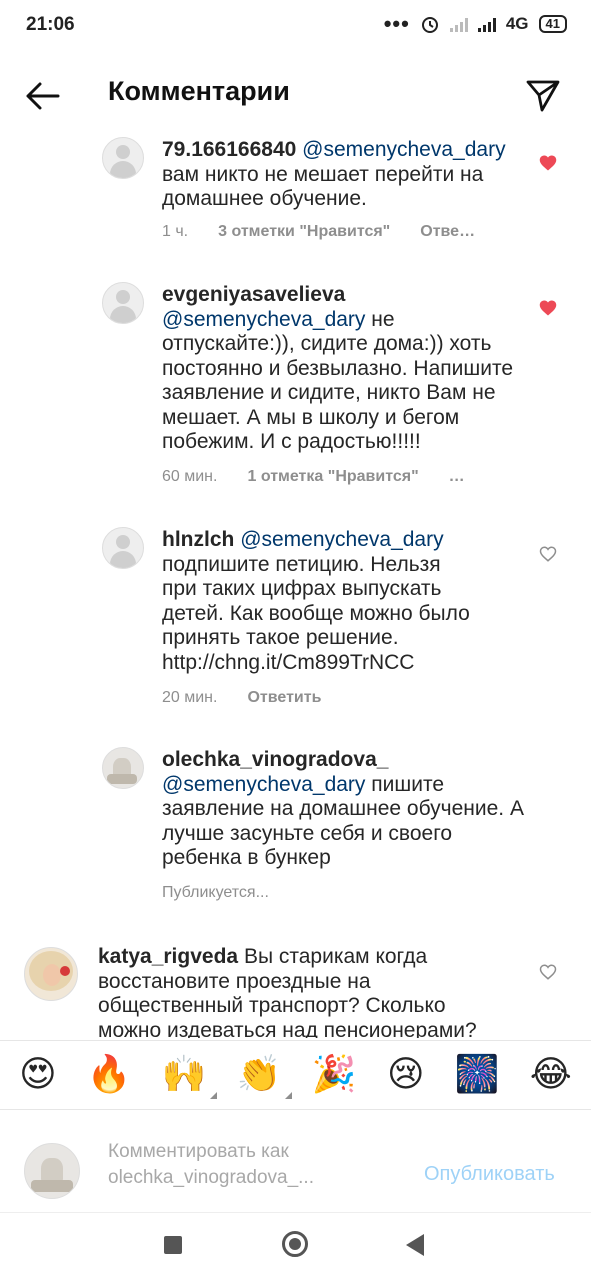  Describe the element at coordinates (38, 1075) in the screenshot. I see `heart-eyes-emoji: 😍` at that location.